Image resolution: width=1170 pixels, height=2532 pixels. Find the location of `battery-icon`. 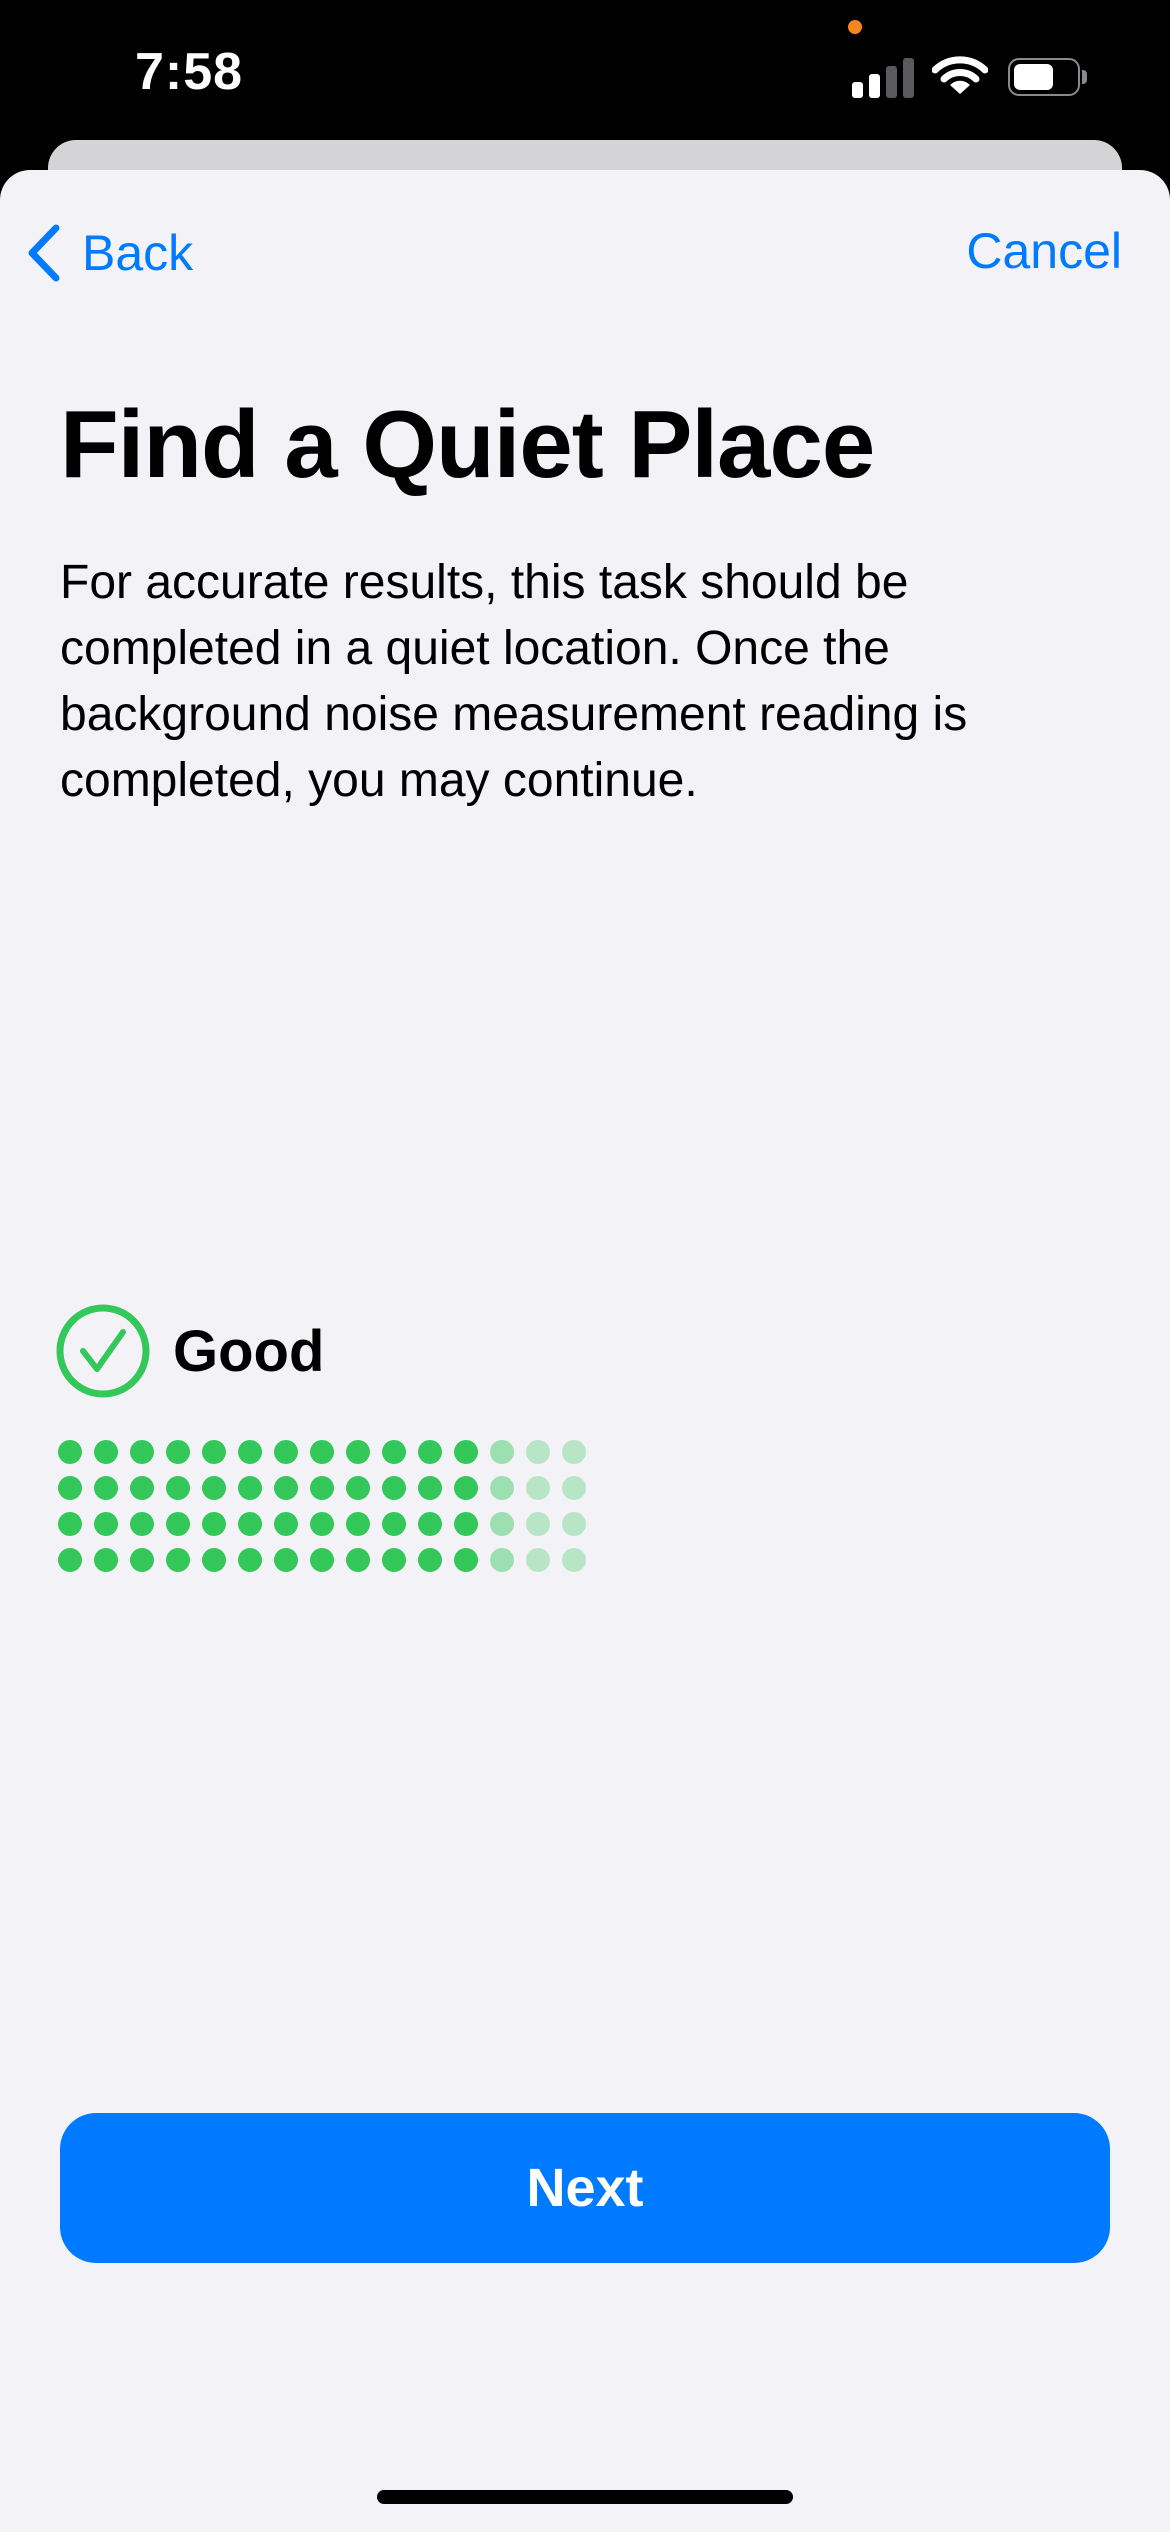

battery-icon is located at coordinates (1047, 77).